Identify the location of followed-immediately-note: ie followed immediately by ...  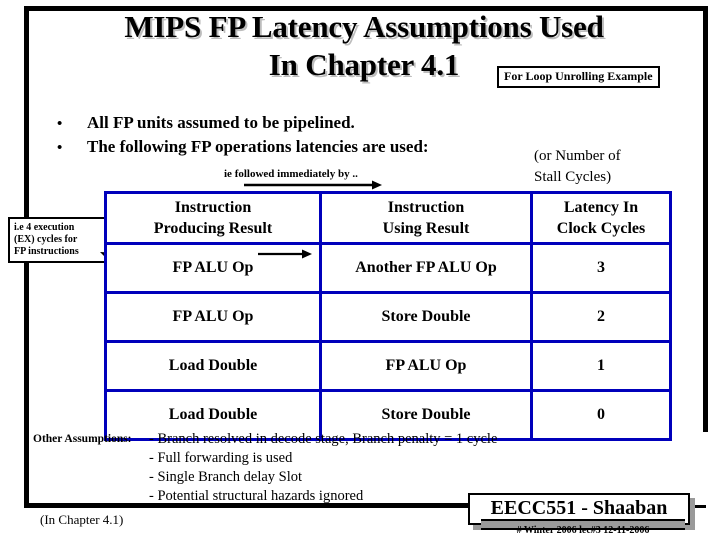
(291, 174).